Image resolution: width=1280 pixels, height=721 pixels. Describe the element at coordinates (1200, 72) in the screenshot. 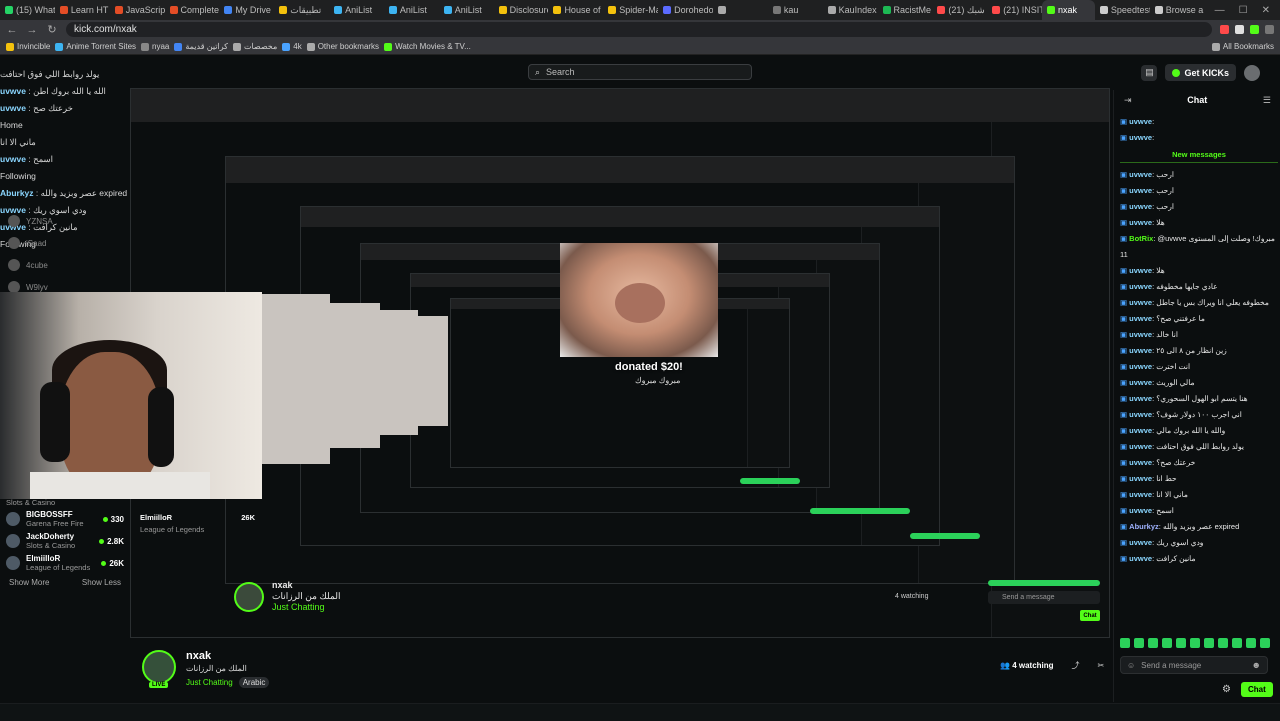

I see `get-kicks-button: Get KICKs` at that location.